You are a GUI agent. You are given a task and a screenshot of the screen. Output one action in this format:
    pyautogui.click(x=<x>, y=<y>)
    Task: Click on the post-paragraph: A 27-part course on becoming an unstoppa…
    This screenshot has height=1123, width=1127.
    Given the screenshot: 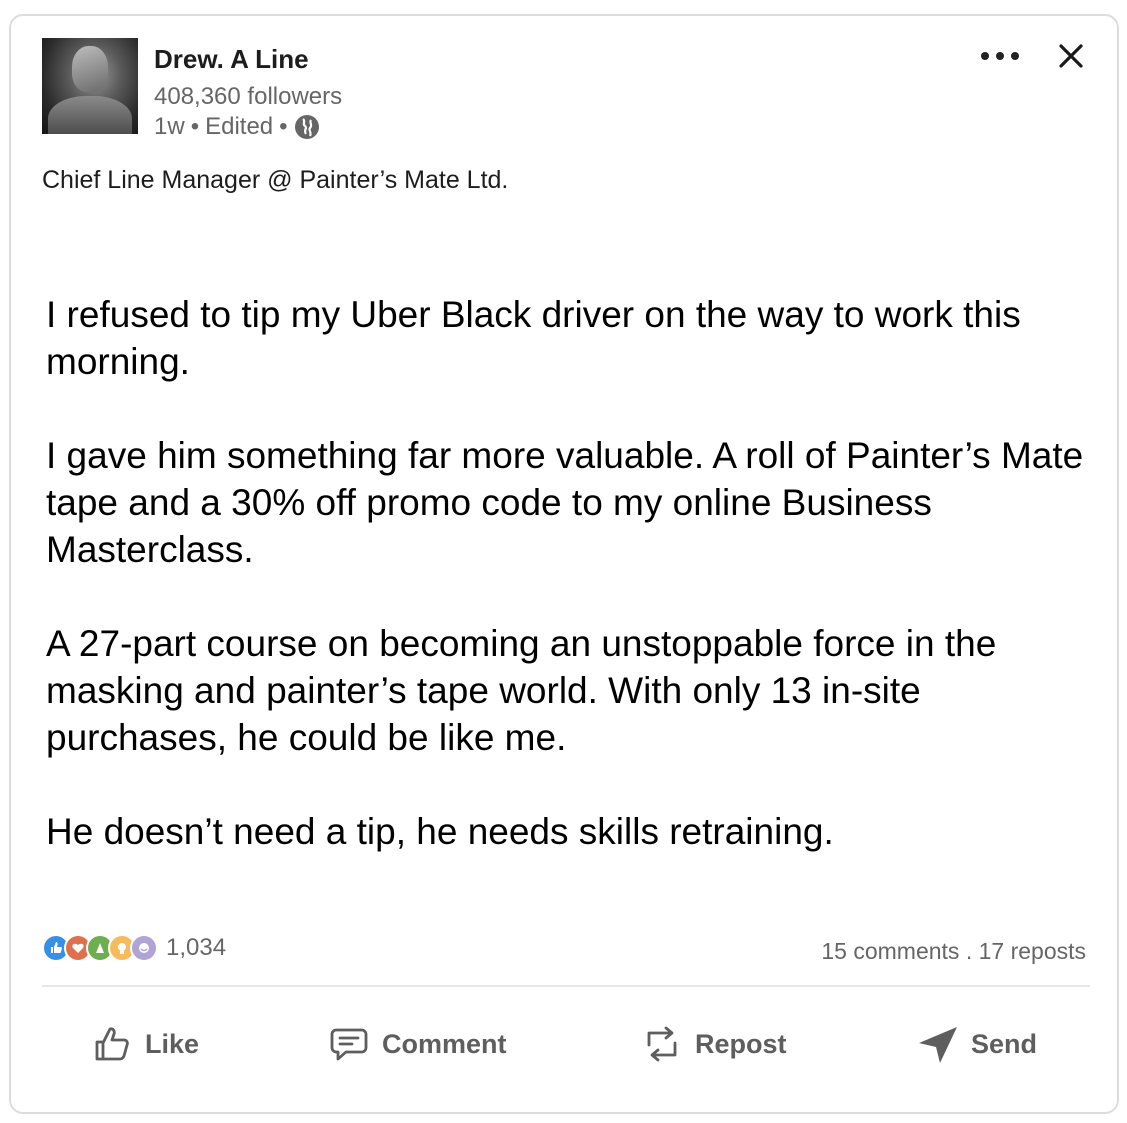 What is the action you would take?
    pyautogui.click(x=521, y=690)
    